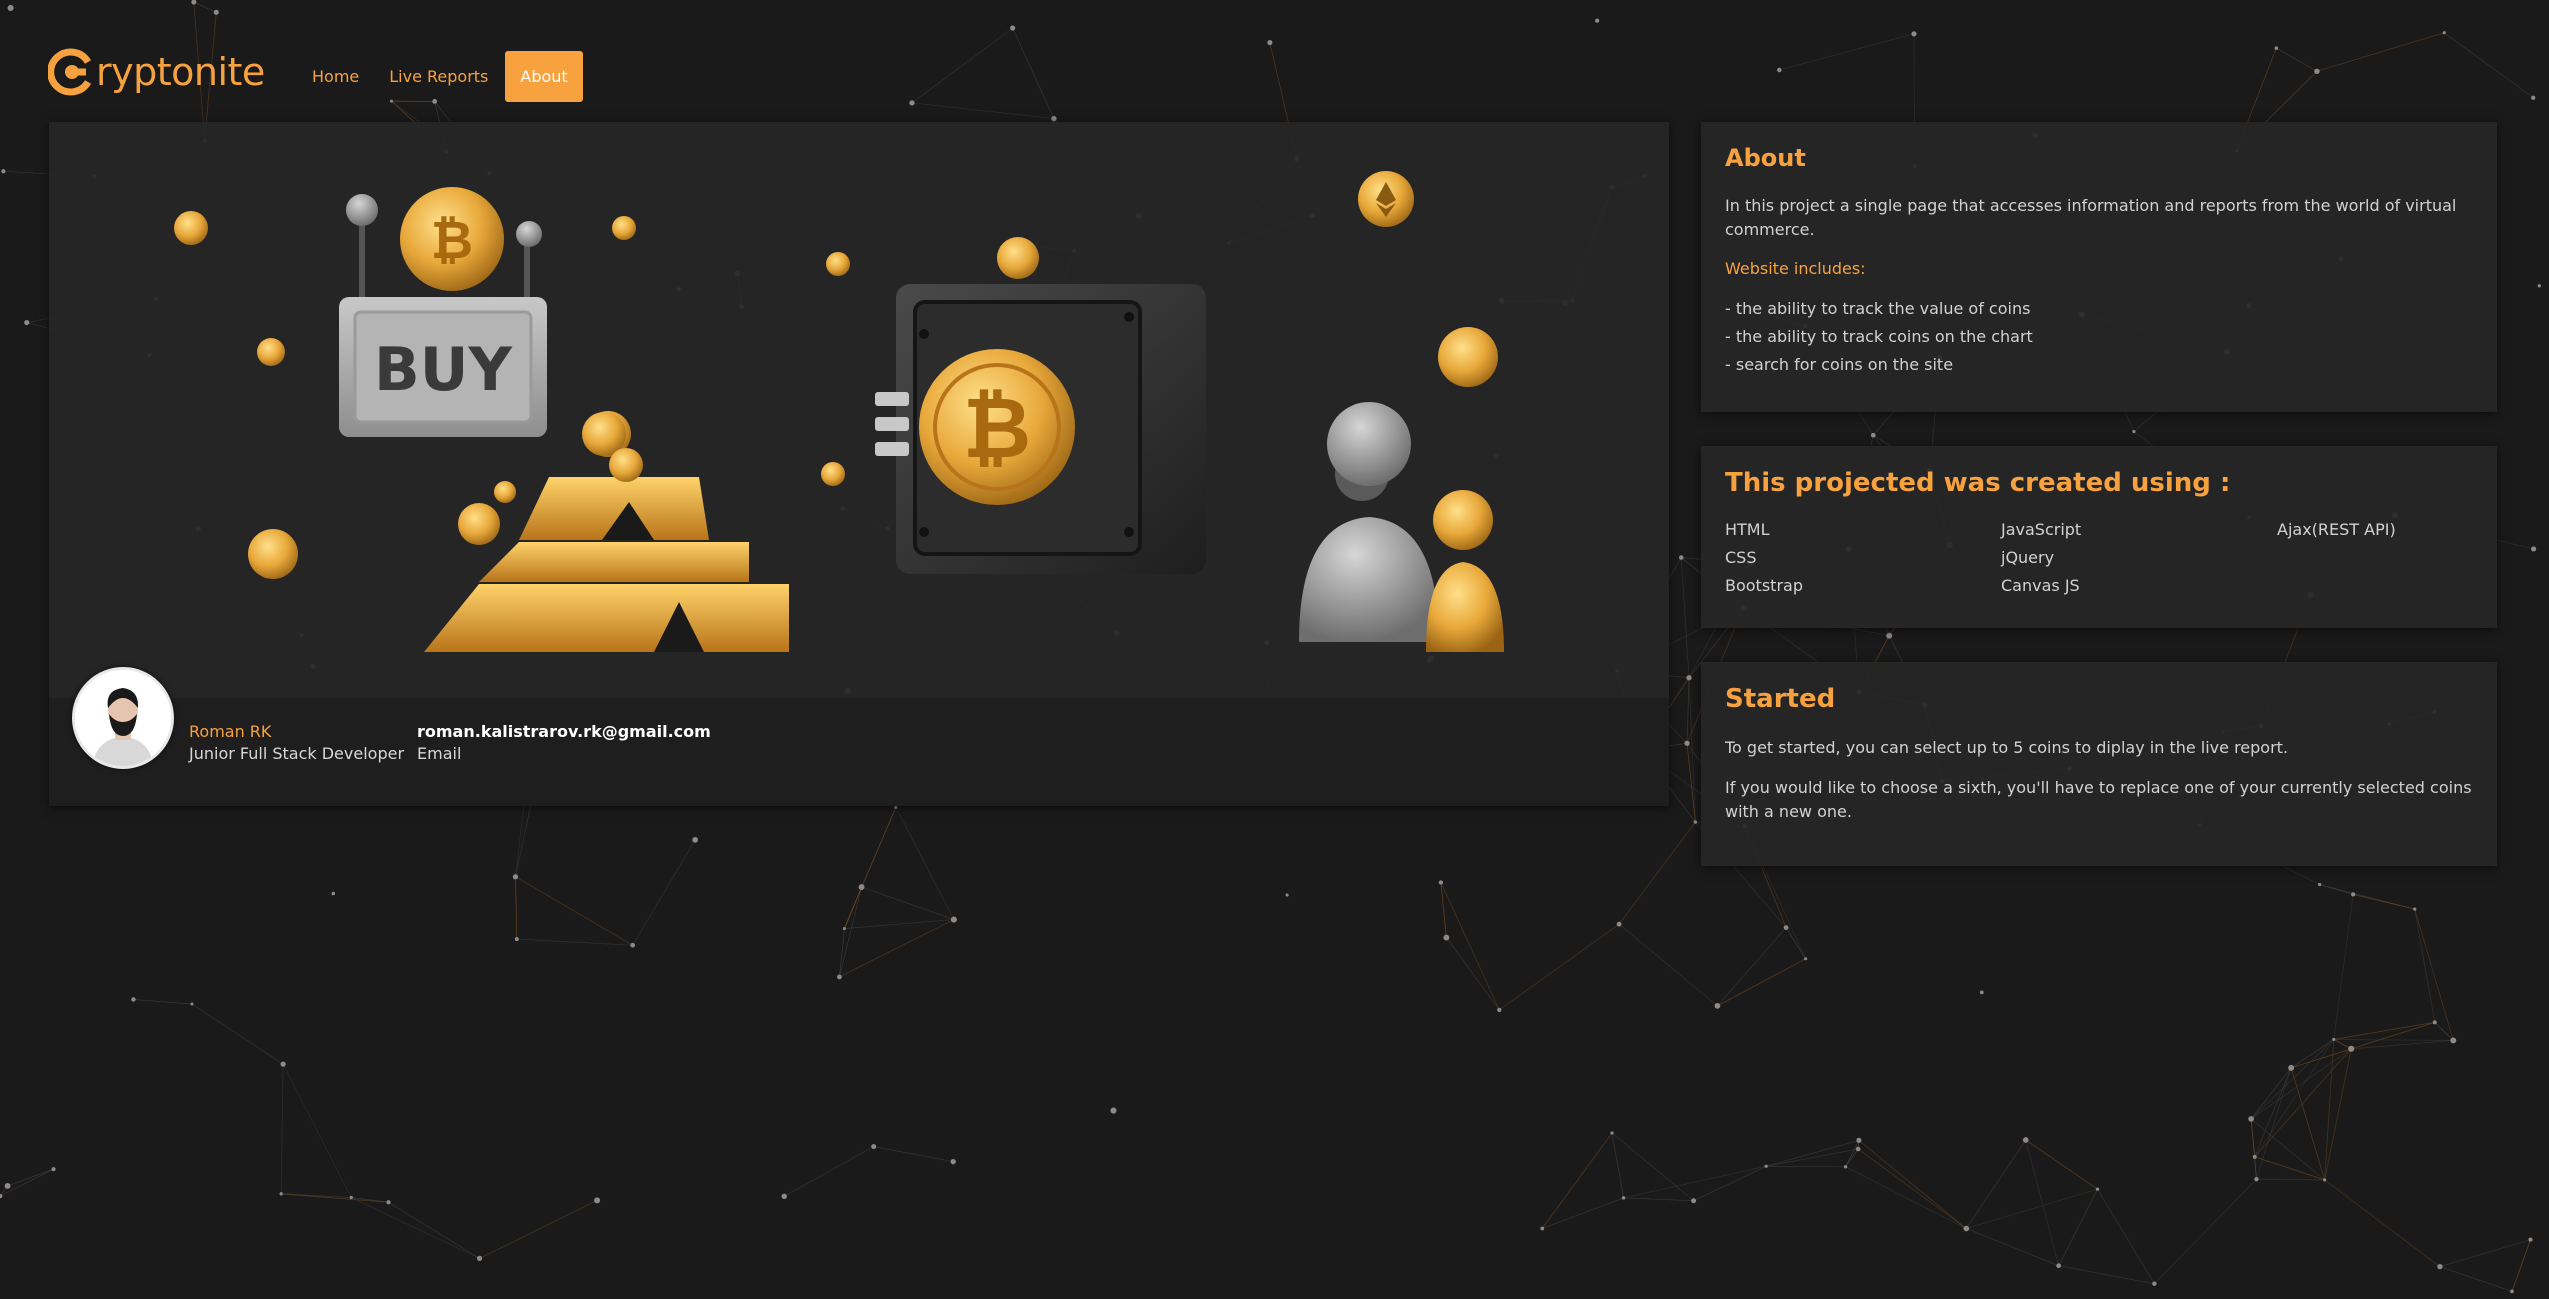 The height and width of the screenshot is (1299, 2549). Describe the element at coordinates (70, 72) in the screenshot. I see `cryptonite-logo-icon` at that location.